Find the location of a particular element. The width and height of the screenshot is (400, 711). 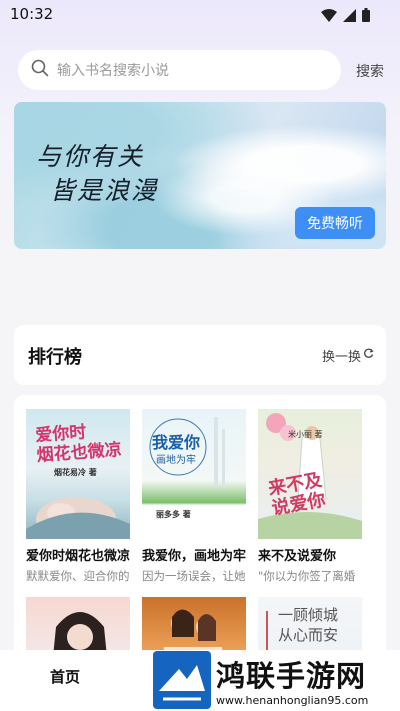

book-cover: 来不及 说爱你 米小丽 著 is located at coordinates (310, 474).